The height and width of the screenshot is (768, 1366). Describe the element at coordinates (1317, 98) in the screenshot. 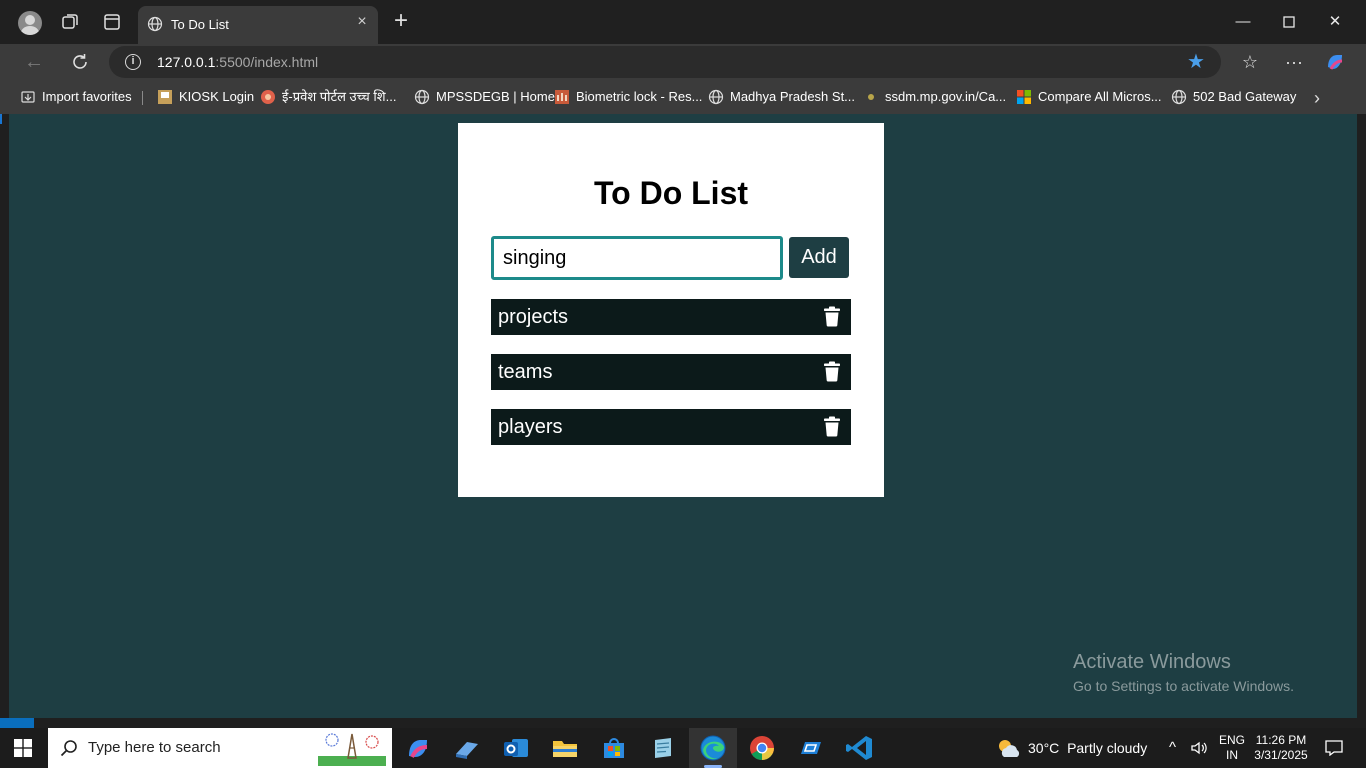

I see `chevron-right-icon: ›` at that location.